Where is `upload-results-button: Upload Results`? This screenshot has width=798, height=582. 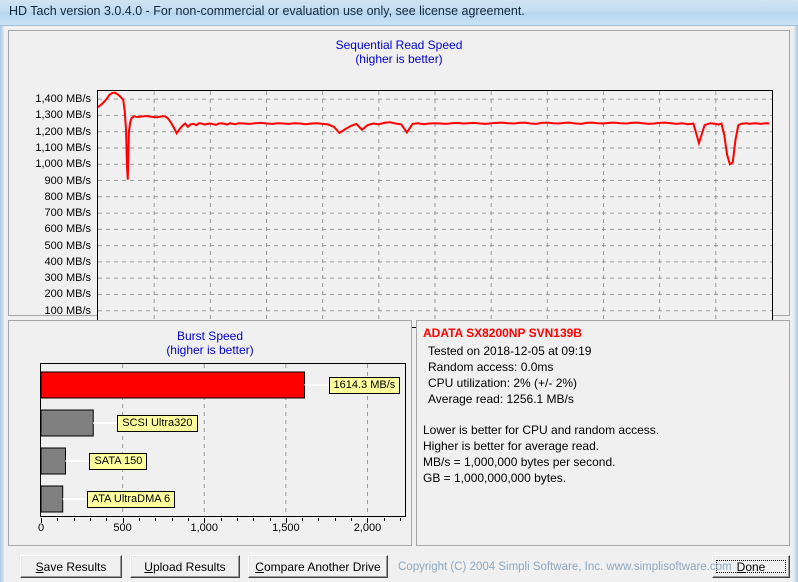 upload-results-button: Upload Results is located at coordinates (185, 566).